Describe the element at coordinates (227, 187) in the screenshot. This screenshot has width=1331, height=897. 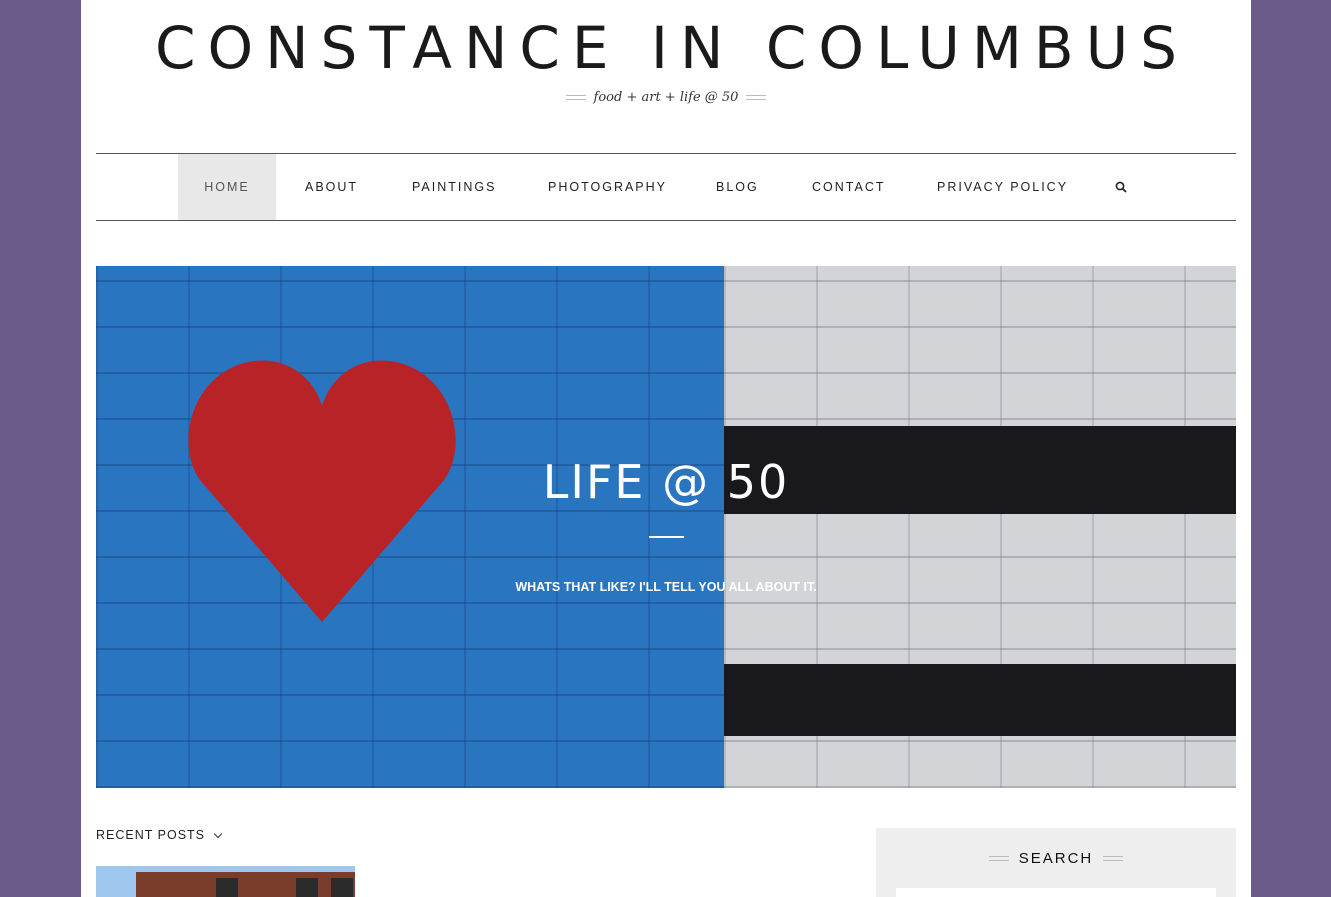
I see `nav-item-home: HOME` at that location.